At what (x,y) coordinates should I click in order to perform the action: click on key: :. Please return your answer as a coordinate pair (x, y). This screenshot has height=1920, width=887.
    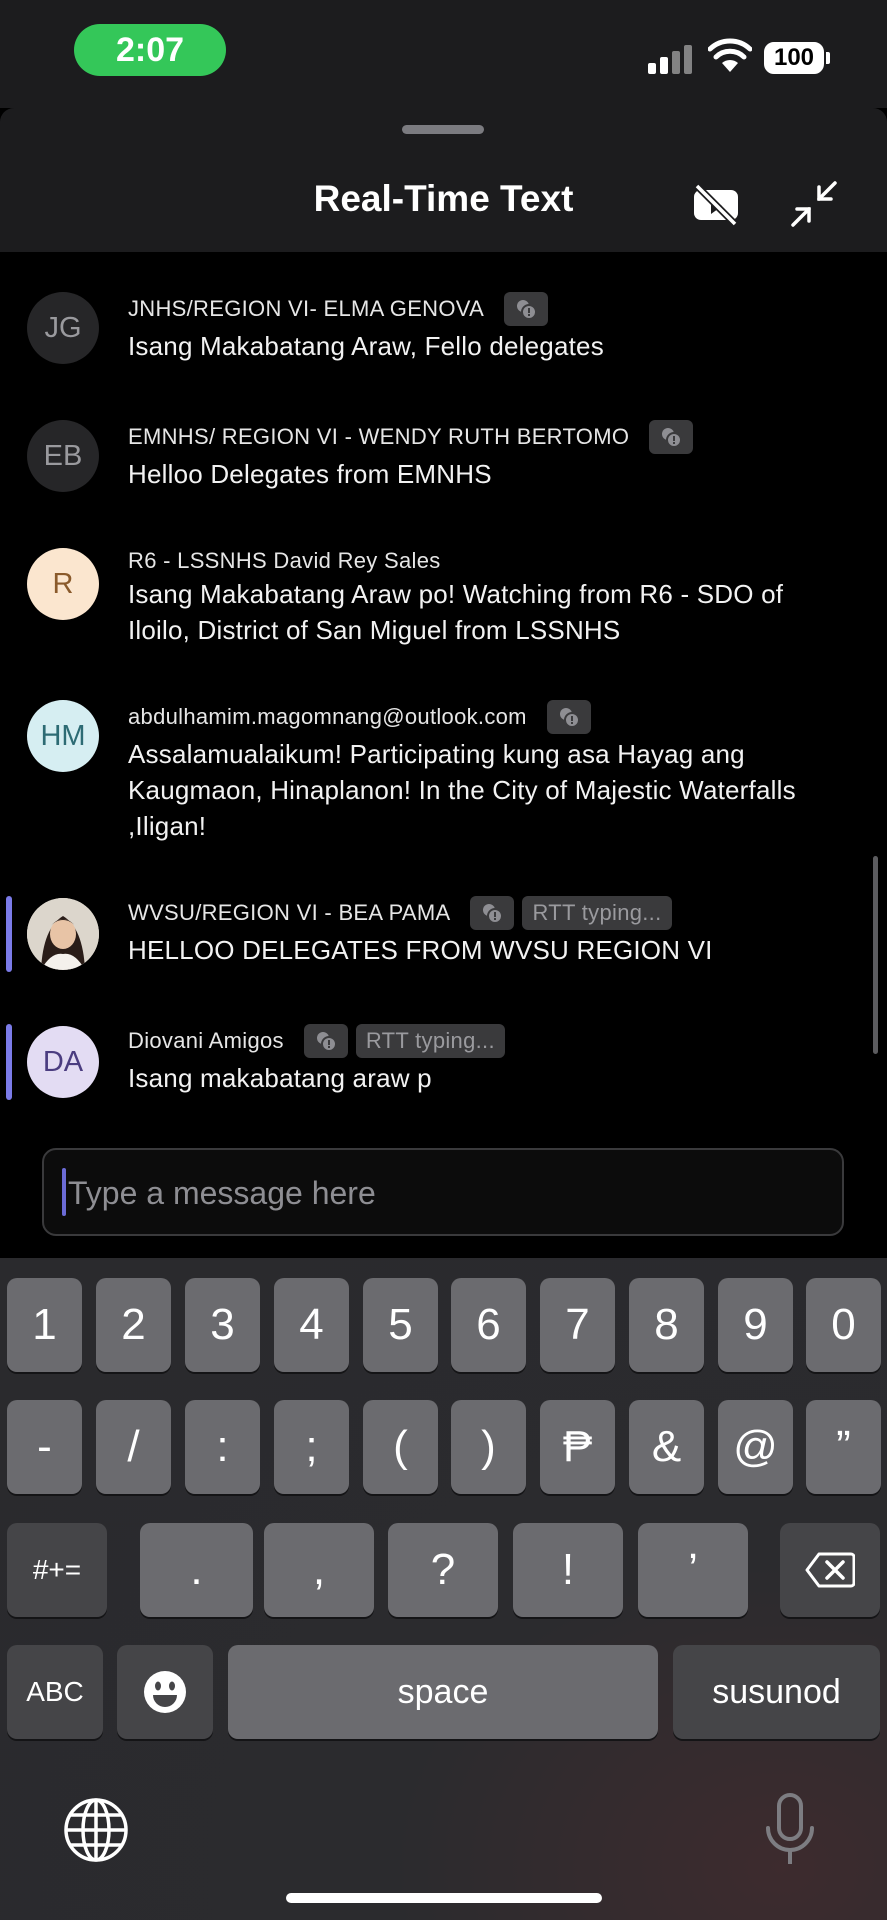
    Looking at the image, I should click on (222, 1447).